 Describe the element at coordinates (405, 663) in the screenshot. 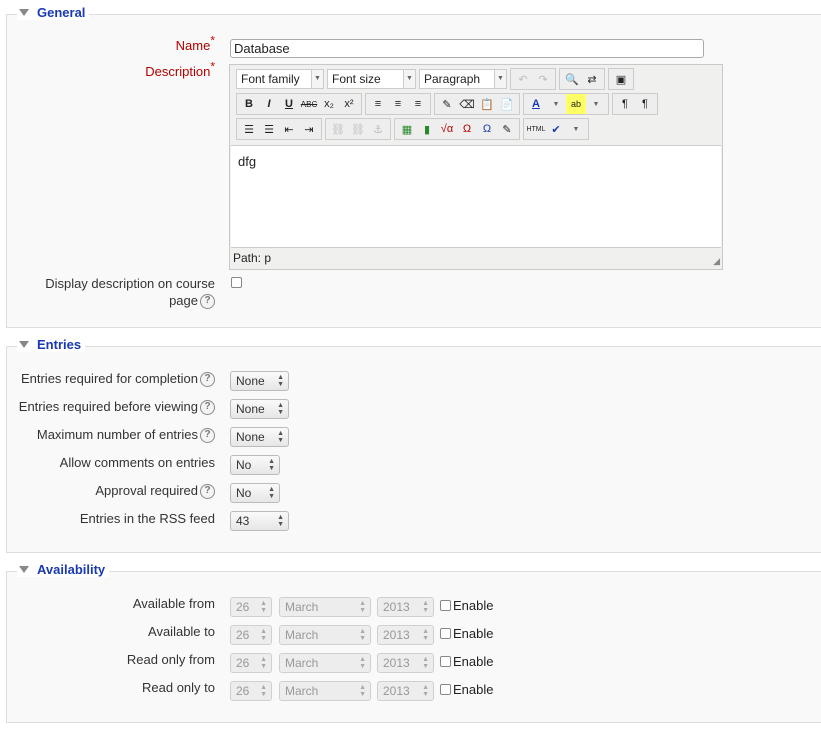

I see `read-only-from-year: 2013 ▲ ▼` at that location.